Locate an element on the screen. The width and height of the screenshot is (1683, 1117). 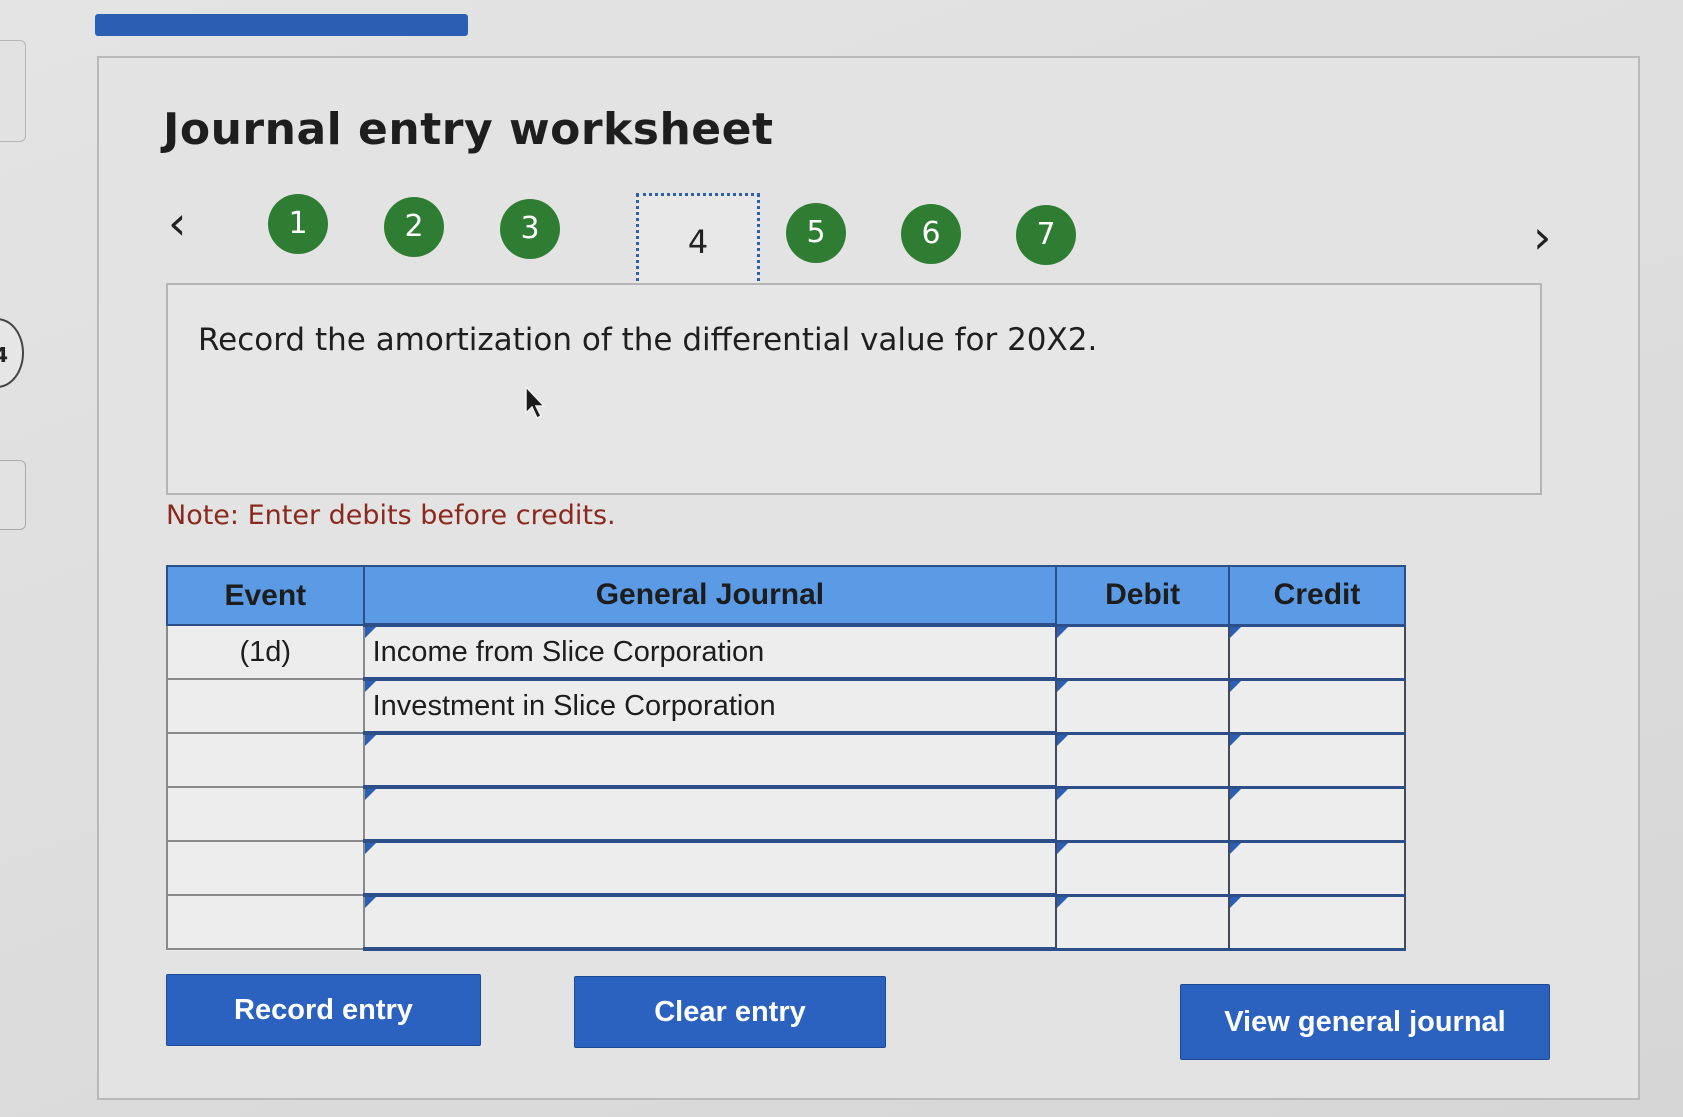
side-question-marker: 4 is located at coordinates (12, 353).